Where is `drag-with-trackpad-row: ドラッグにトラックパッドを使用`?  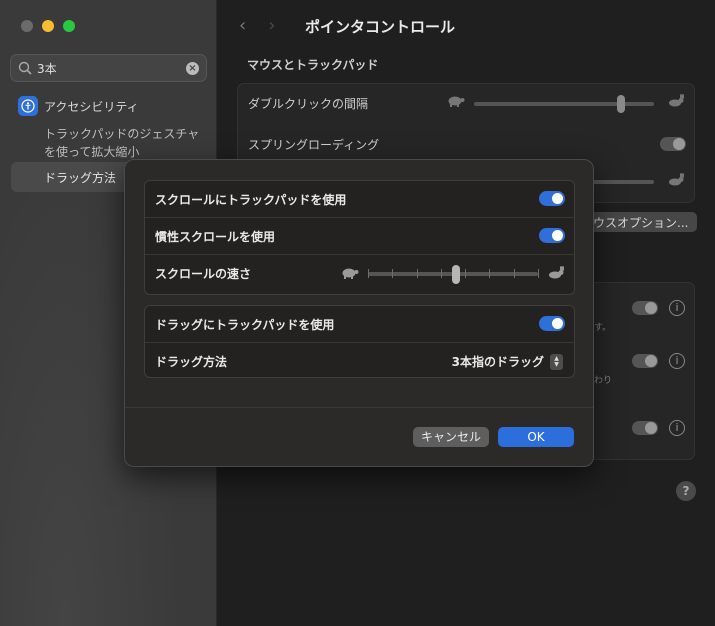 drag-with-trackpad-row: ドラッグにトラックパッドを使用 is located at coordinates (359, 324).